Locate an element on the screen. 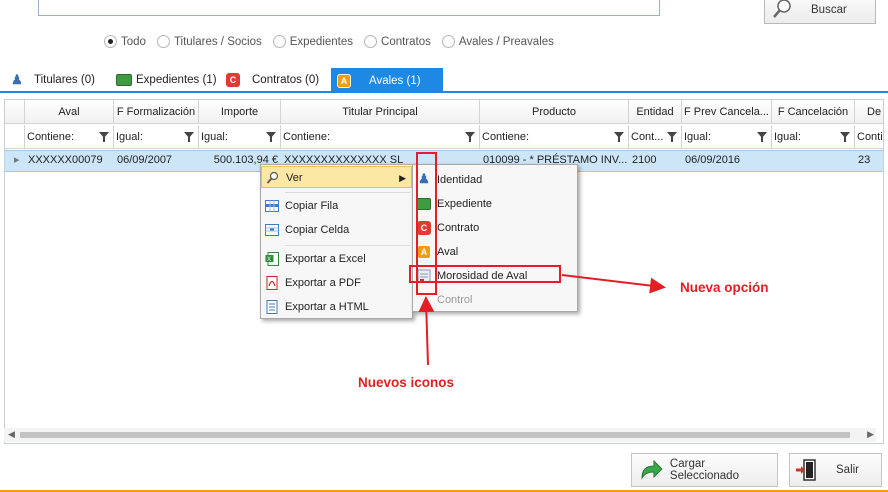  icons-highlight-box is located at coordinates (426, 223).